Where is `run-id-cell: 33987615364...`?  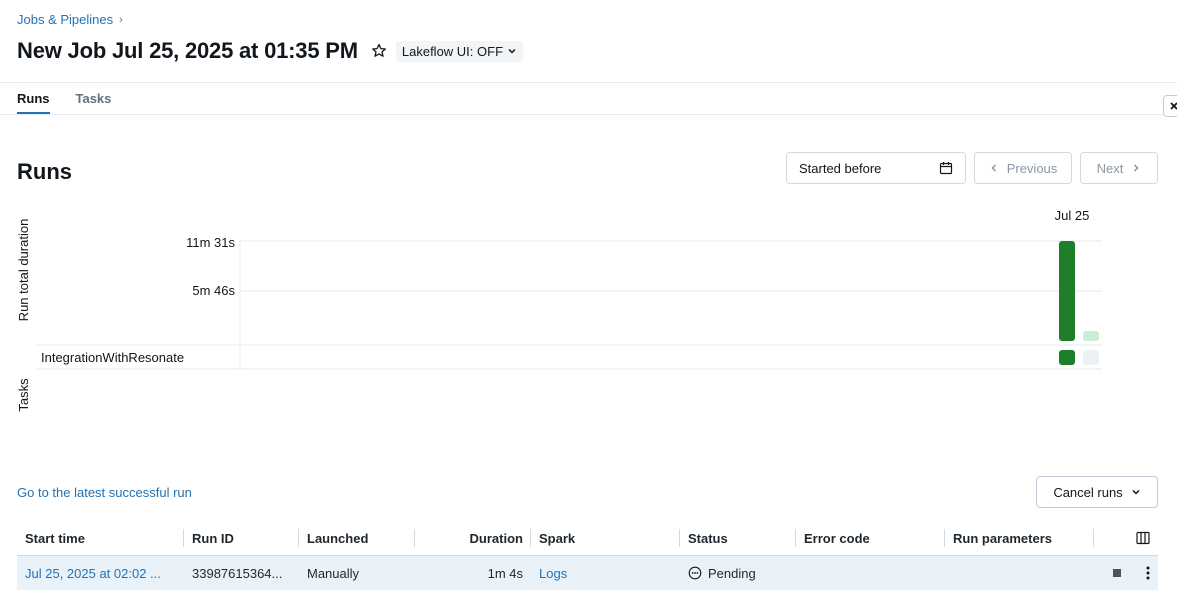 run-id-cell: 33987615364... is located at coordinates (237, 573).